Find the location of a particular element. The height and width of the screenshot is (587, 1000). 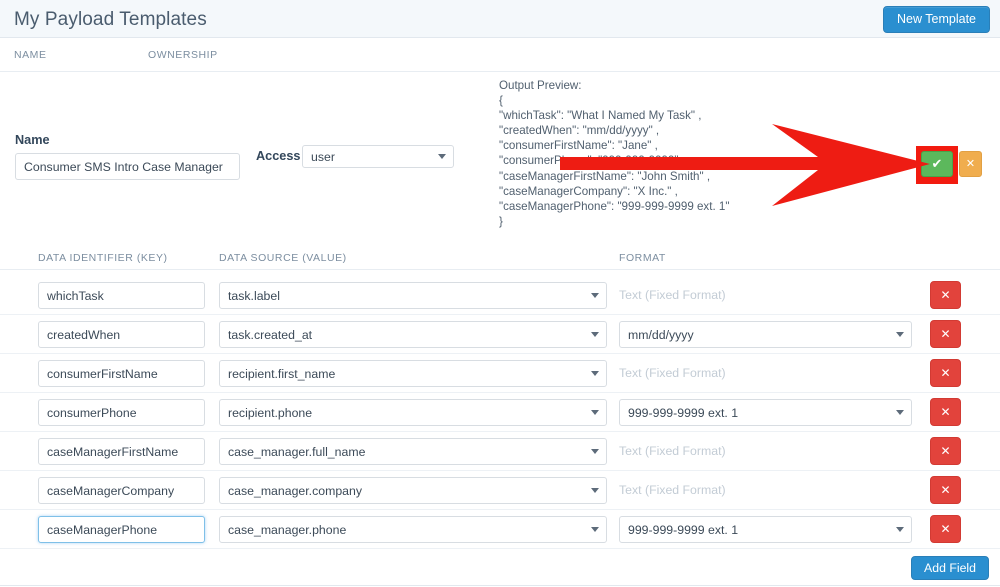

field-source-select-wrapper: task.created_at is located at coordinates (413, 334).